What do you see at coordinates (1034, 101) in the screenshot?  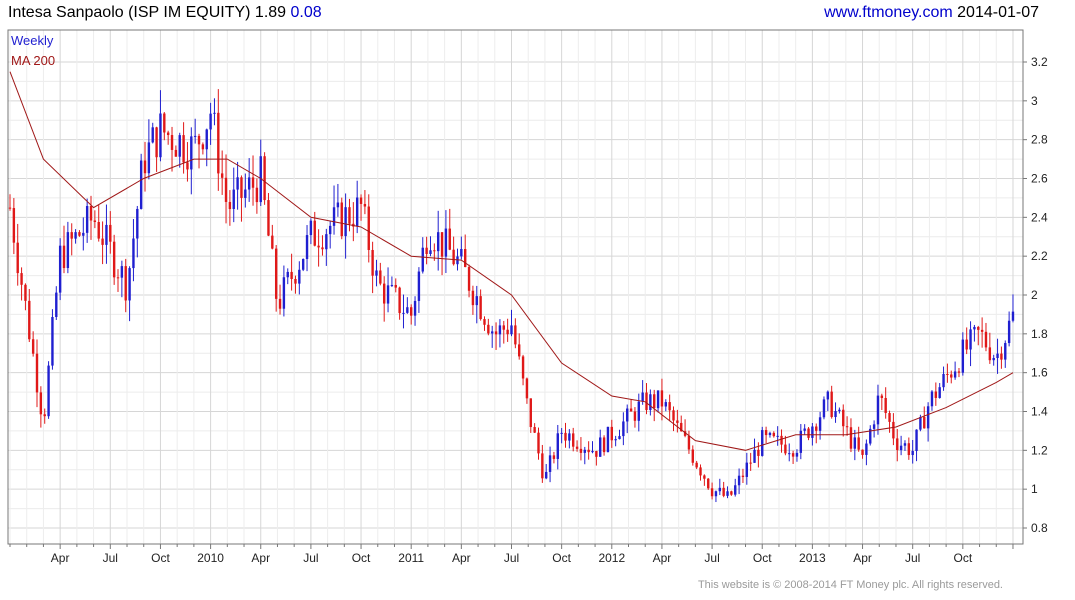 I see `y-tick-label: 3` at bounding box center [1034, 101].